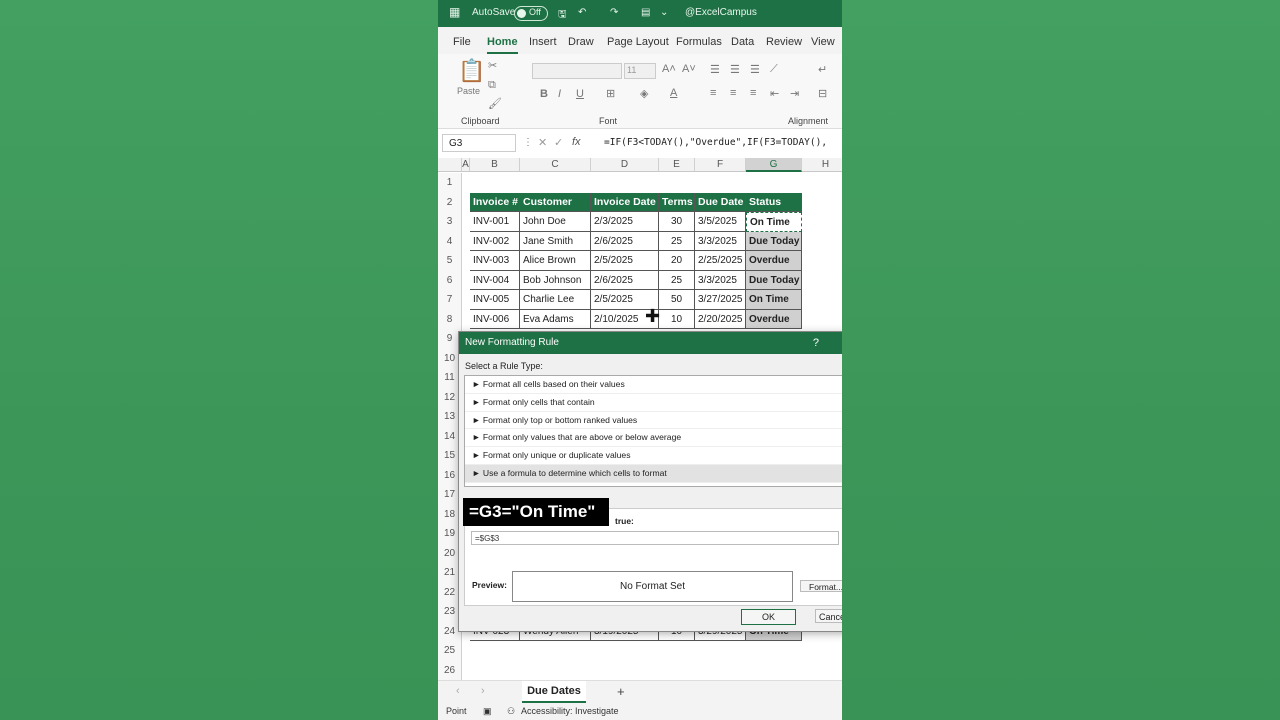 The width and height of the screenshot is (1280, 720). Describe the element at coordinates (733, 93) in the screenshot. I see `align-center-icon: ≡` at that location.